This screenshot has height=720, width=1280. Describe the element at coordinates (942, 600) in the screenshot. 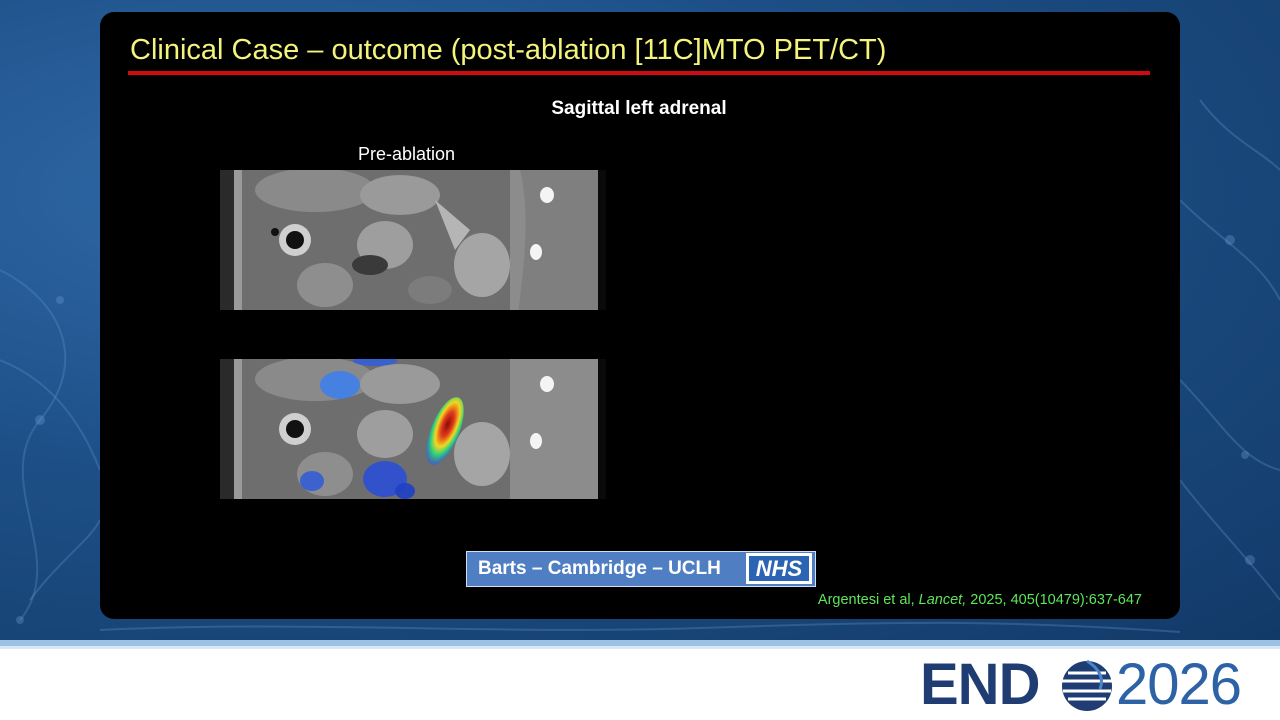

I see `citation-journal: Lancet,` at that location.